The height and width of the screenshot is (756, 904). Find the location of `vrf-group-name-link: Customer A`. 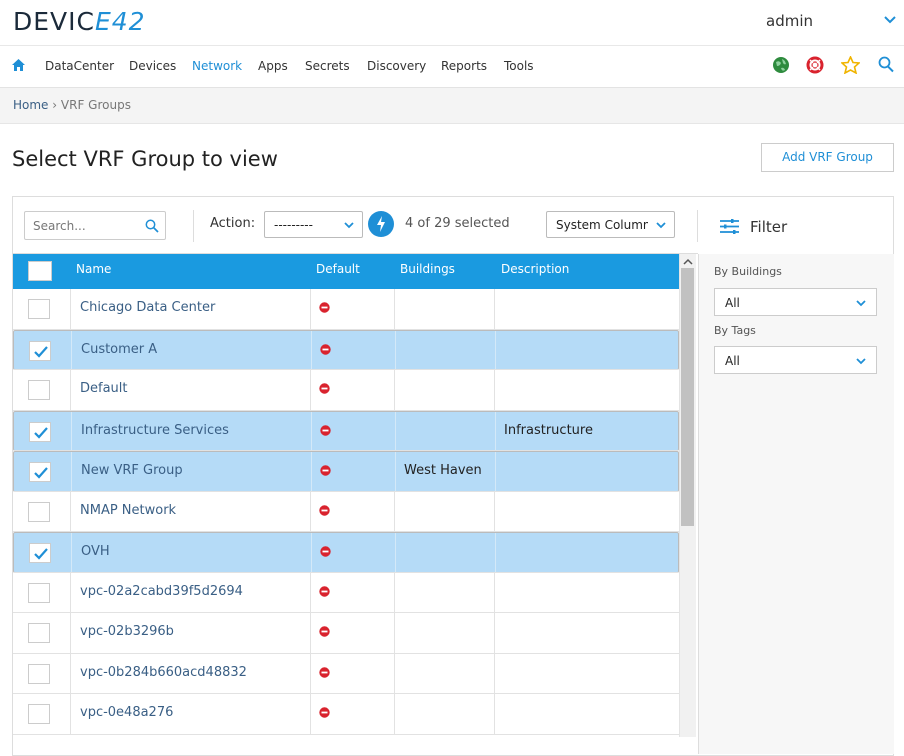

vrf-group-name-link: Customer A is located at coordinates (119, 349).